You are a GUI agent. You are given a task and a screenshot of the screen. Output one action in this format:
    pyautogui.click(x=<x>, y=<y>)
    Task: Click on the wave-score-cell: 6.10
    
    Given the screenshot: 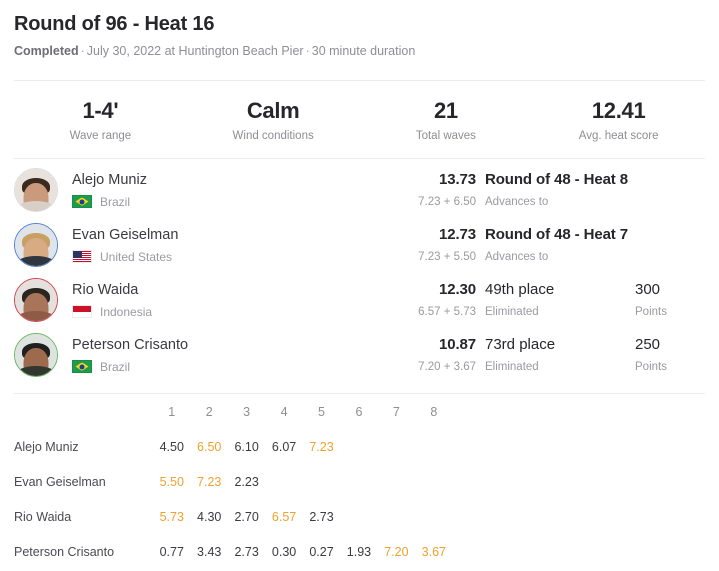 What is the action you would take?
    pyautogui.click(x=246, y=446)
    